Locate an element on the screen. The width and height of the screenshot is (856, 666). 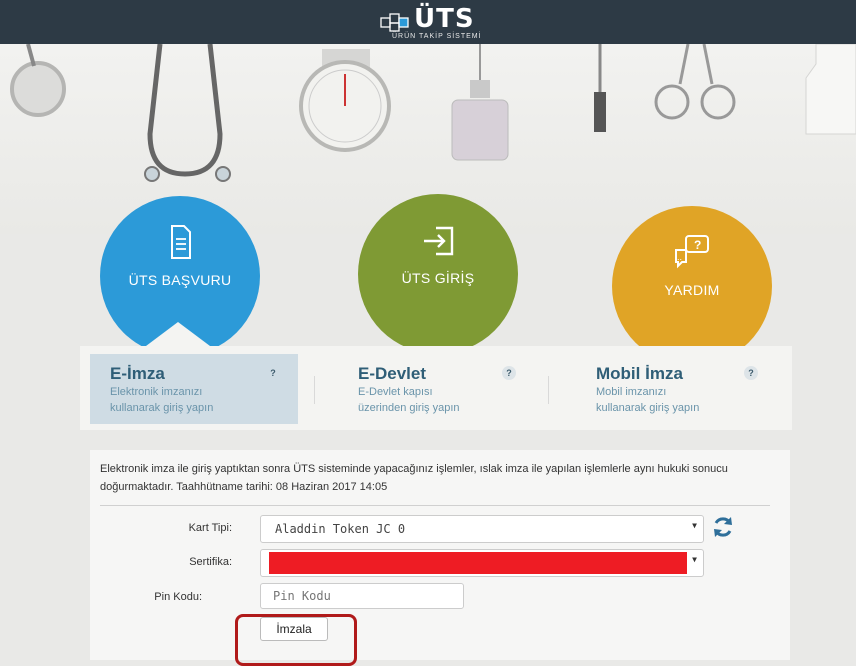
tab-title: E-İmza is located at coordinates (137, 373).